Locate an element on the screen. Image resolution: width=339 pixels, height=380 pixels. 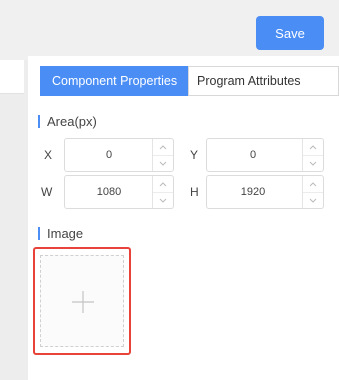
image-section-title: Image is located at coordinates (60, 233).